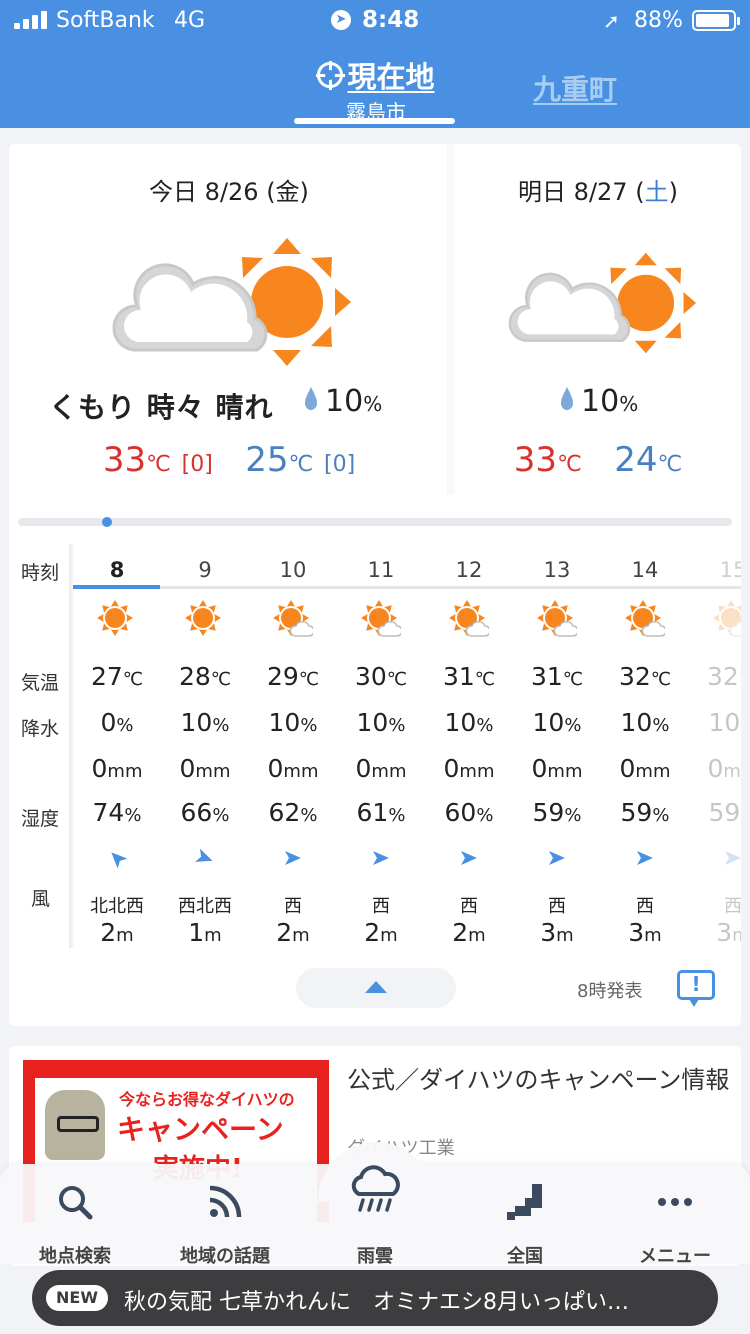  Describe the element at coordinates (381, 676) in the screenshot. I see `hour-temp: 30℃` at that location.